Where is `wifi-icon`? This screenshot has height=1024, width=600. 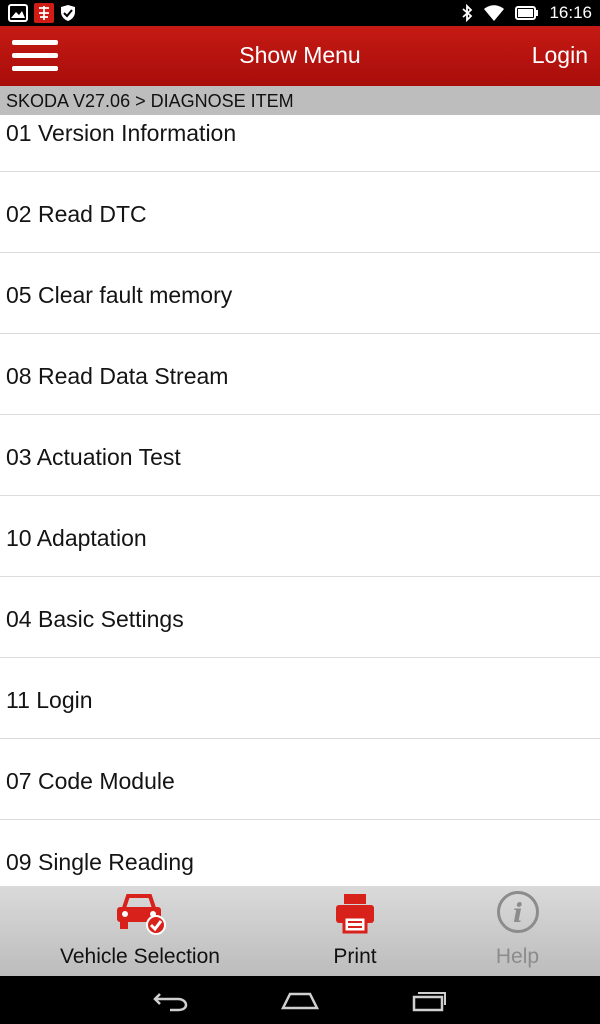 wifi-icon is located at coordinates (494, 13).